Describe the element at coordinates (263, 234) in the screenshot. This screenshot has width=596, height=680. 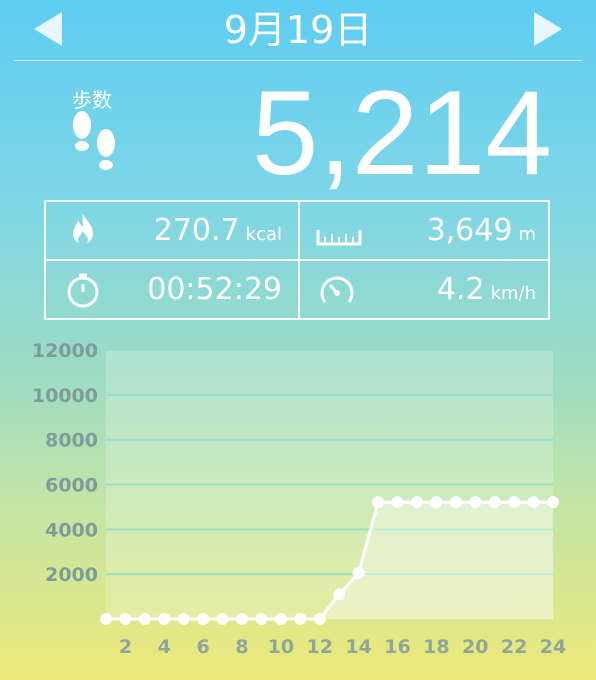
I see `calories-unit: kcal` at that location.